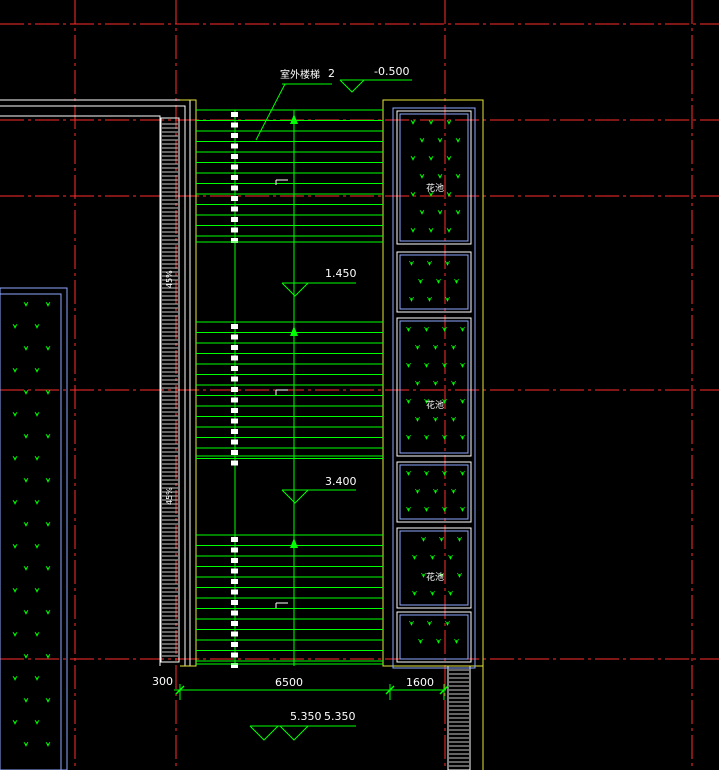 This screenshot has height=770, width=719. What do you see at coordinates (435, 405) in the screenshot?
I see `planter-label-2: 花池` at bounding box center [435, 405].